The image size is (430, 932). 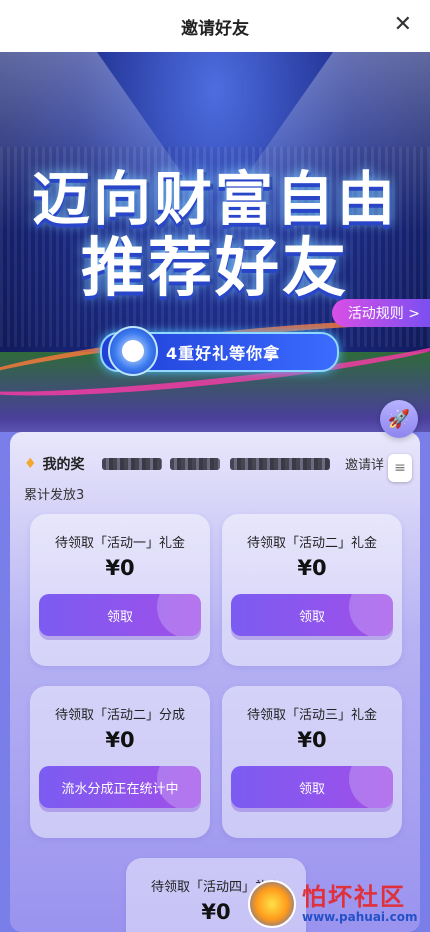 What do you see at coordinates (360, 917) in the screenshot?
I see `watermark-url: www.pahuai.com` at bounding box center [360, 917].